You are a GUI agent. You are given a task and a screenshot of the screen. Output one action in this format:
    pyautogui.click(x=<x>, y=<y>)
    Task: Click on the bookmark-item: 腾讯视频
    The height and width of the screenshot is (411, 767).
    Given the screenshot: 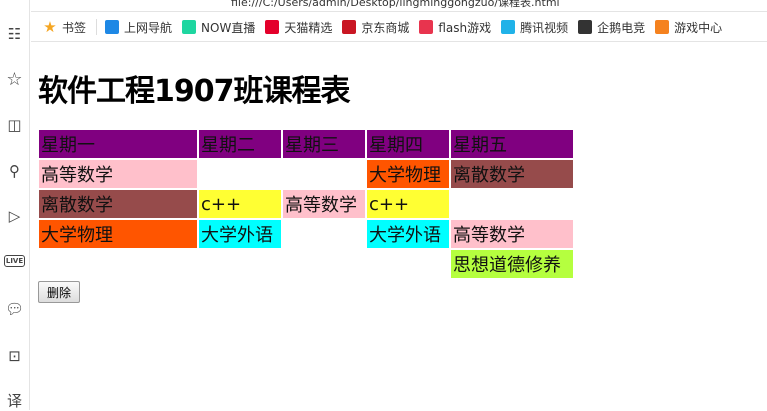 What is the action you would take?
    pyautogui.click(x=534, y=27)
    